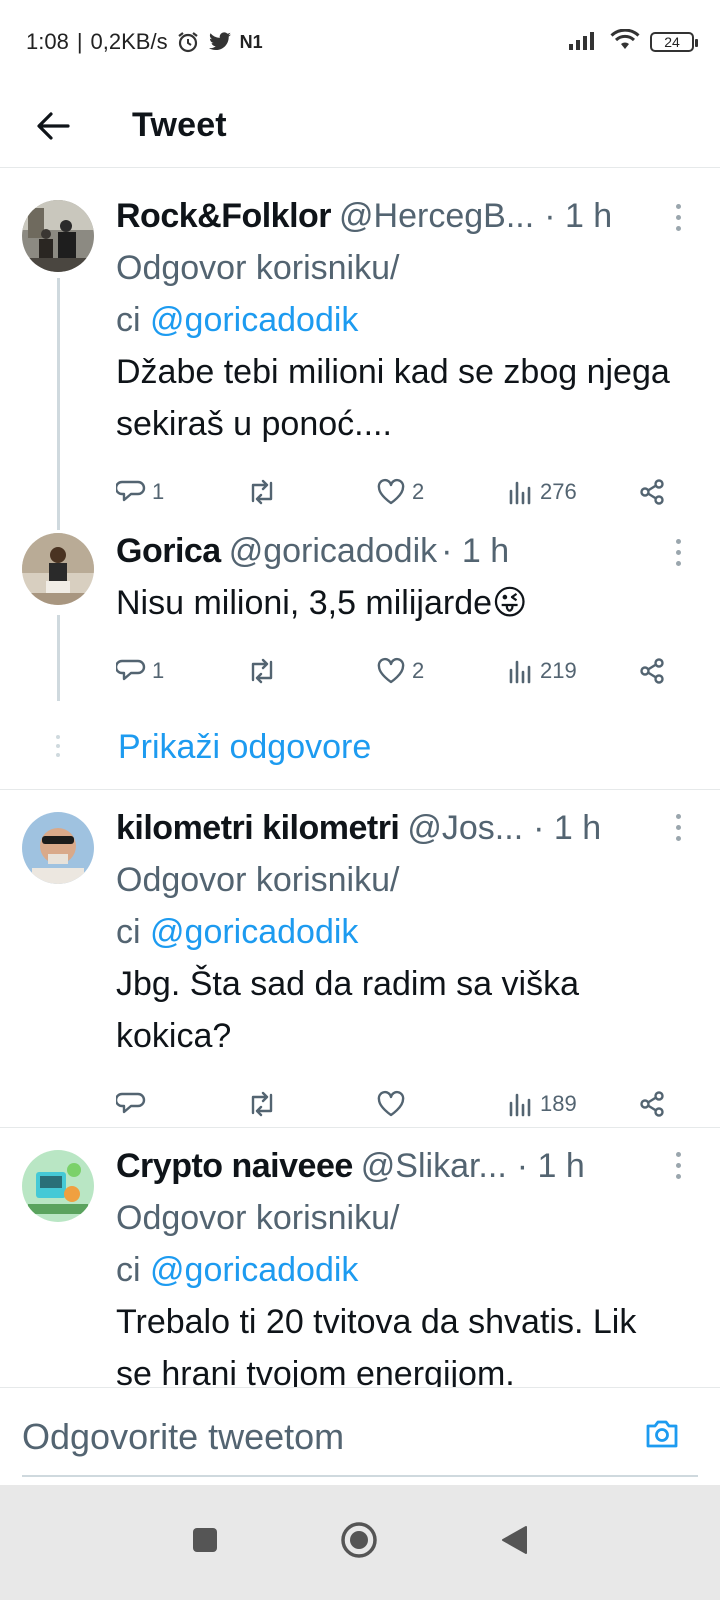 The width and height of the screenshot is (720, 1600). Describe the element at coordinates (558, 670) in the screenshot. I see `view-count: 219` at that location.